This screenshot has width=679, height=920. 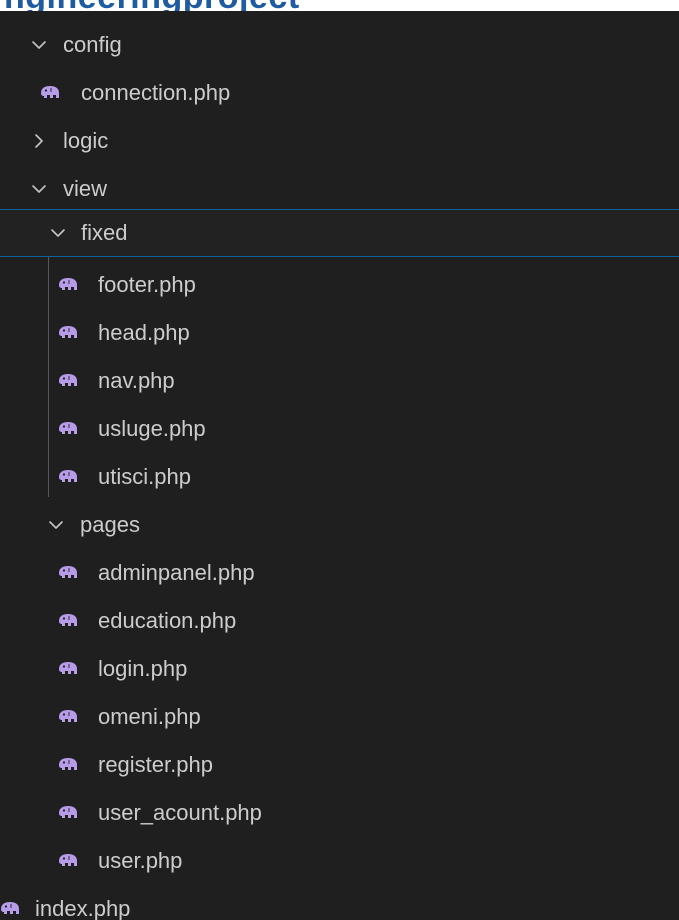 What do you see at coordinates (144, 476) in the screenshot?
I see `file-label: utisci.php` at bounding box center [144, 476].